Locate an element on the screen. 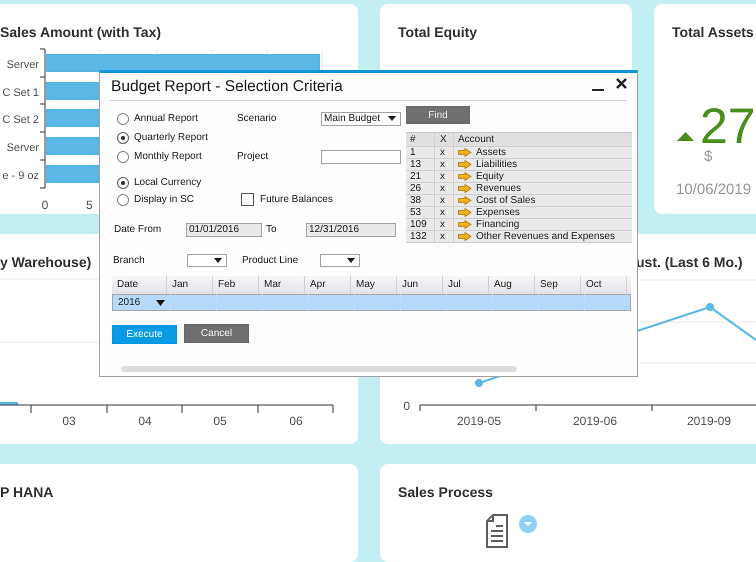 The image size is (756, 562). column-header: # is located at coordinates (420, 139).